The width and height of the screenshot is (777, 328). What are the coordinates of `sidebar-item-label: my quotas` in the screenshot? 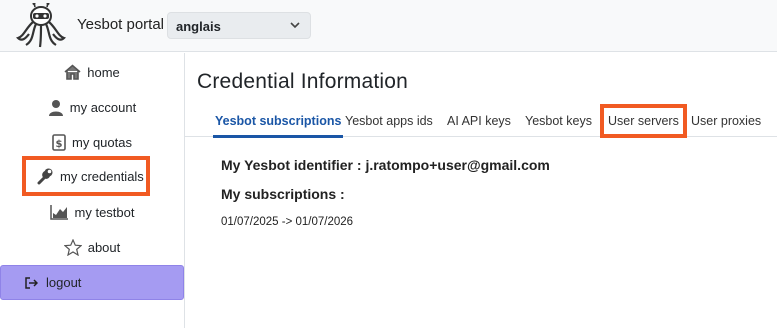 It's located at (102, 142).